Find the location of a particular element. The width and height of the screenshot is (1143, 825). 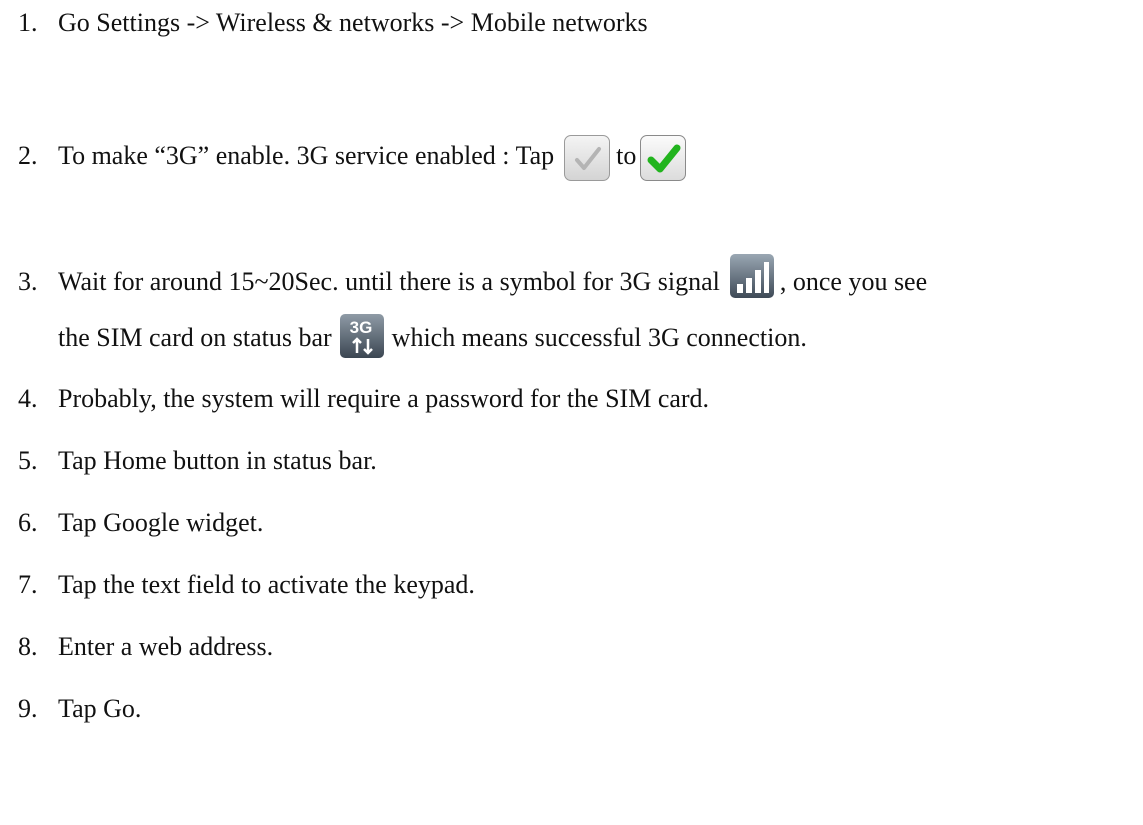

step-number: 5. is located at coordinates (28, 460).